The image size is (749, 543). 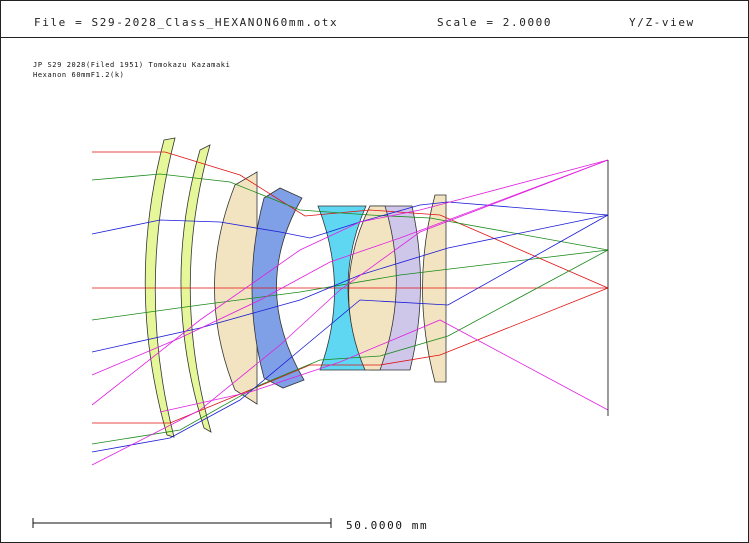 I want to click on scale-bar, so click(x=182, y=523).